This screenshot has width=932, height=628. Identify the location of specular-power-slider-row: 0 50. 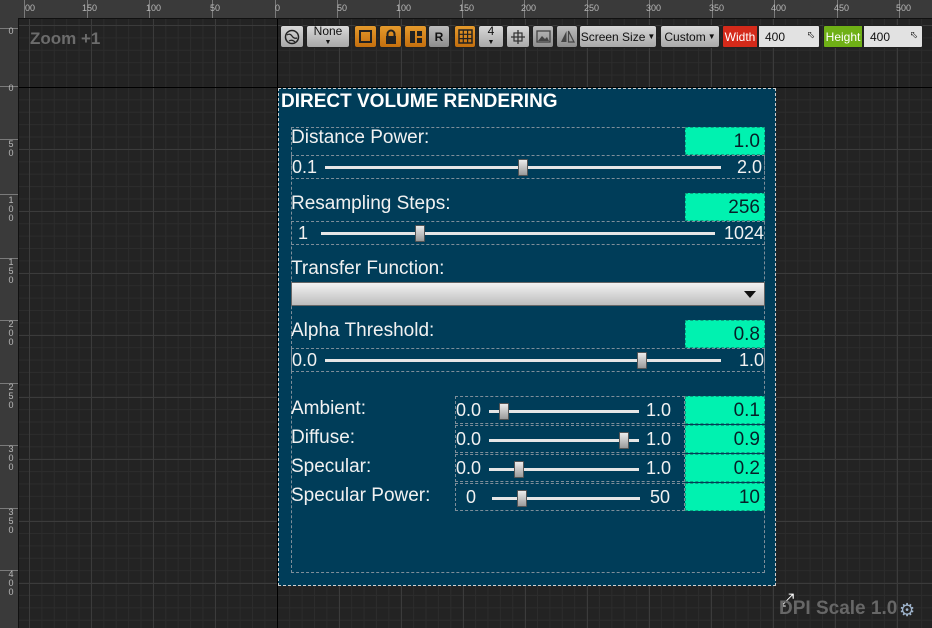
(570, 497).